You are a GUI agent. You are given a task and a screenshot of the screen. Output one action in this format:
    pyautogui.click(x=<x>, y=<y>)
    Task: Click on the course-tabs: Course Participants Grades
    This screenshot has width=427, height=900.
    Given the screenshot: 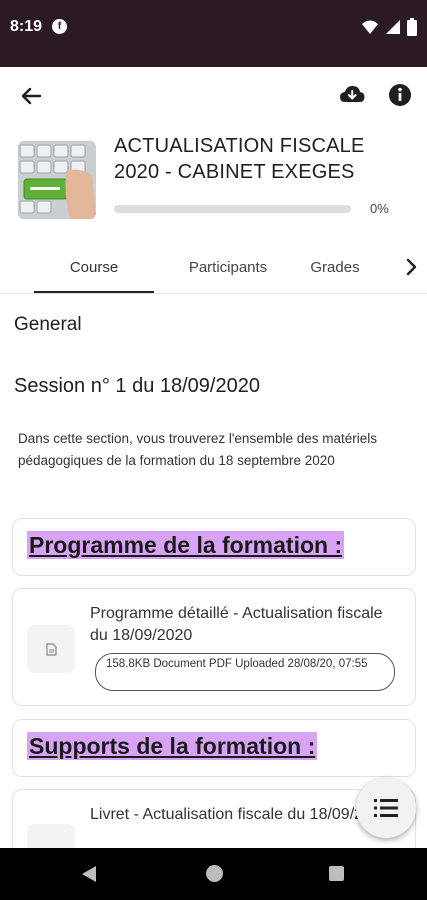 What is the action you would take?
    pyautogui.click(x=213, y=268)
    